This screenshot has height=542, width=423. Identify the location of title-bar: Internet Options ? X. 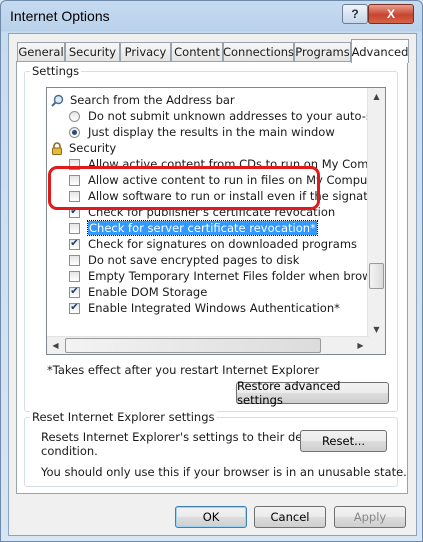
(211, 17).